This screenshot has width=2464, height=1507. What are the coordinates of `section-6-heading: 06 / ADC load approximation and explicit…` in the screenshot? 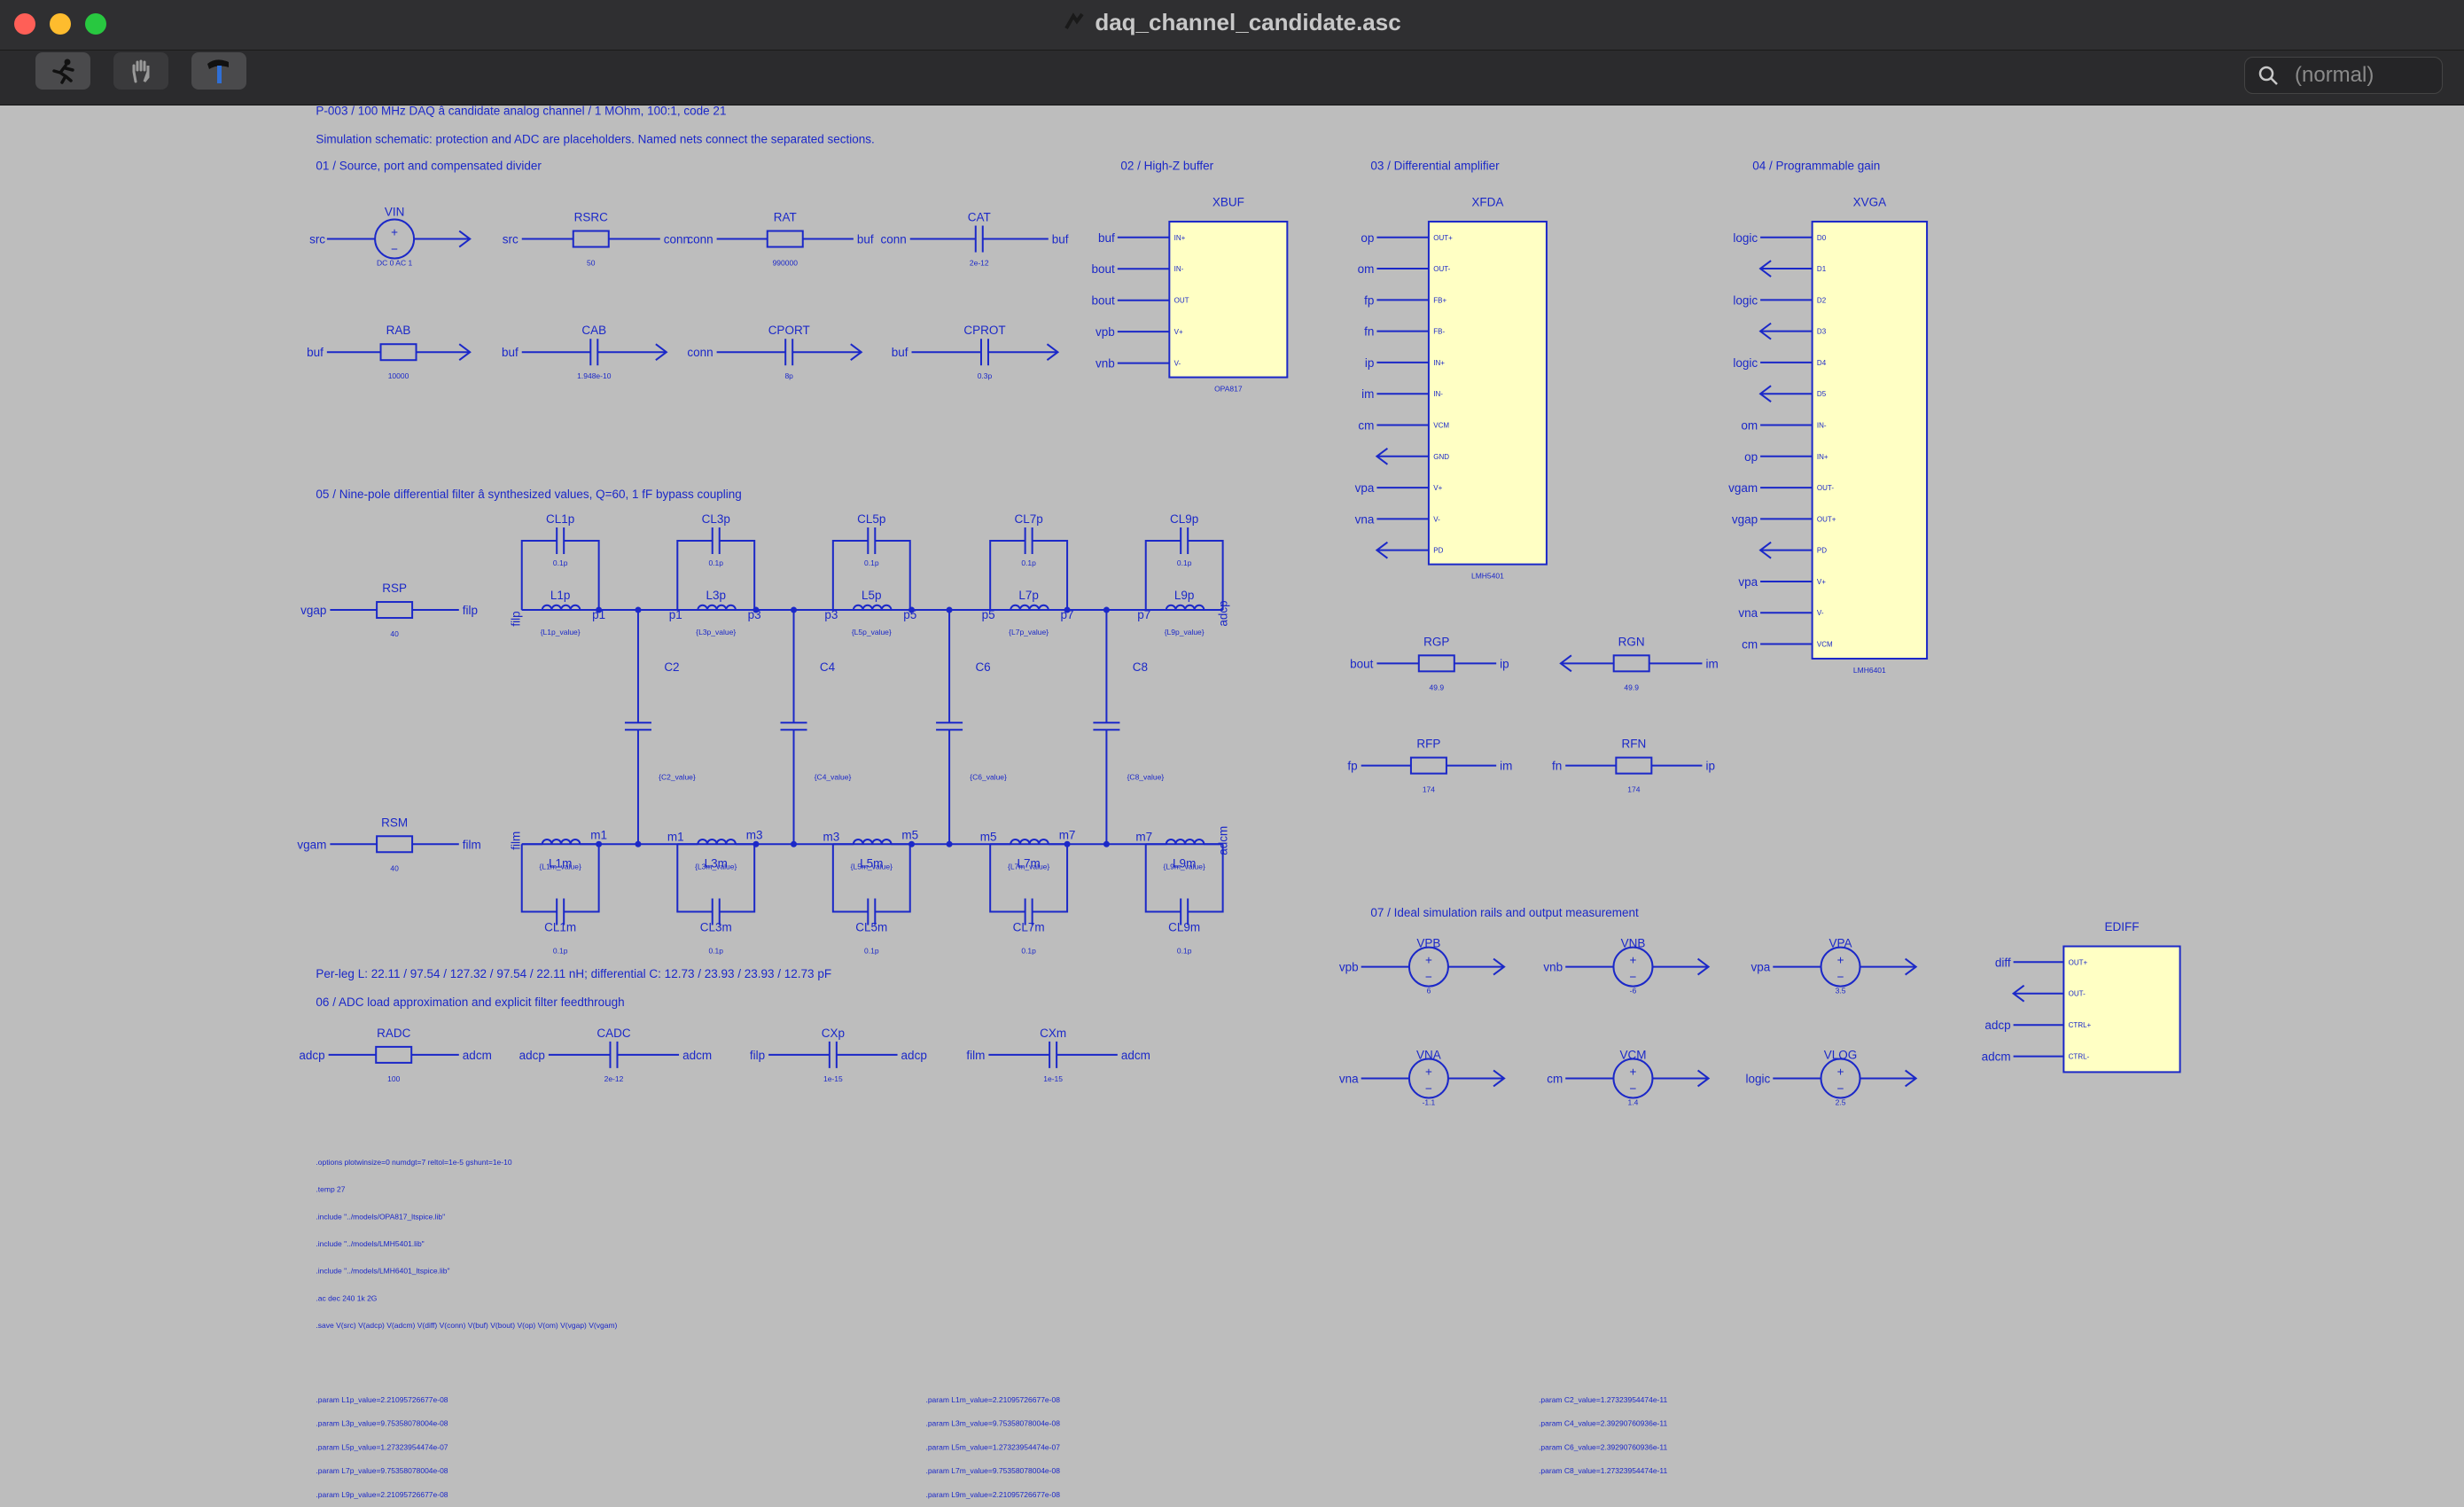 It's located at (470, 1002).